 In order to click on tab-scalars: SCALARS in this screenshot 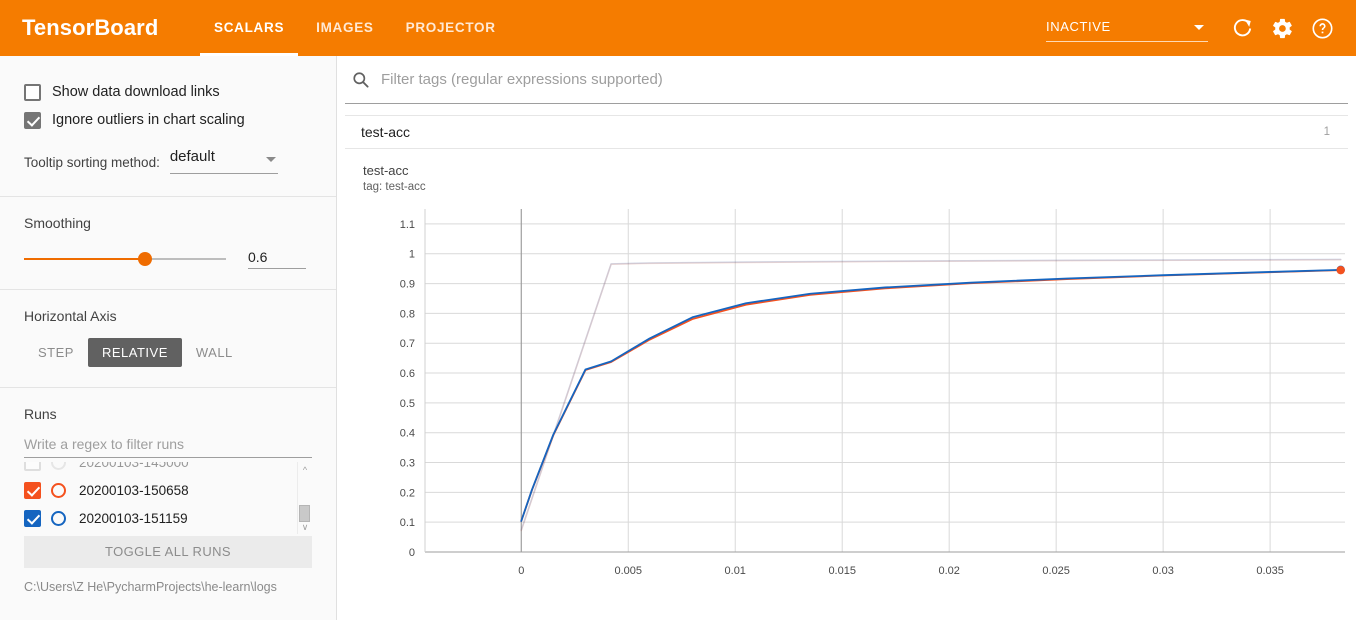, I will do `click(249, 28)`.